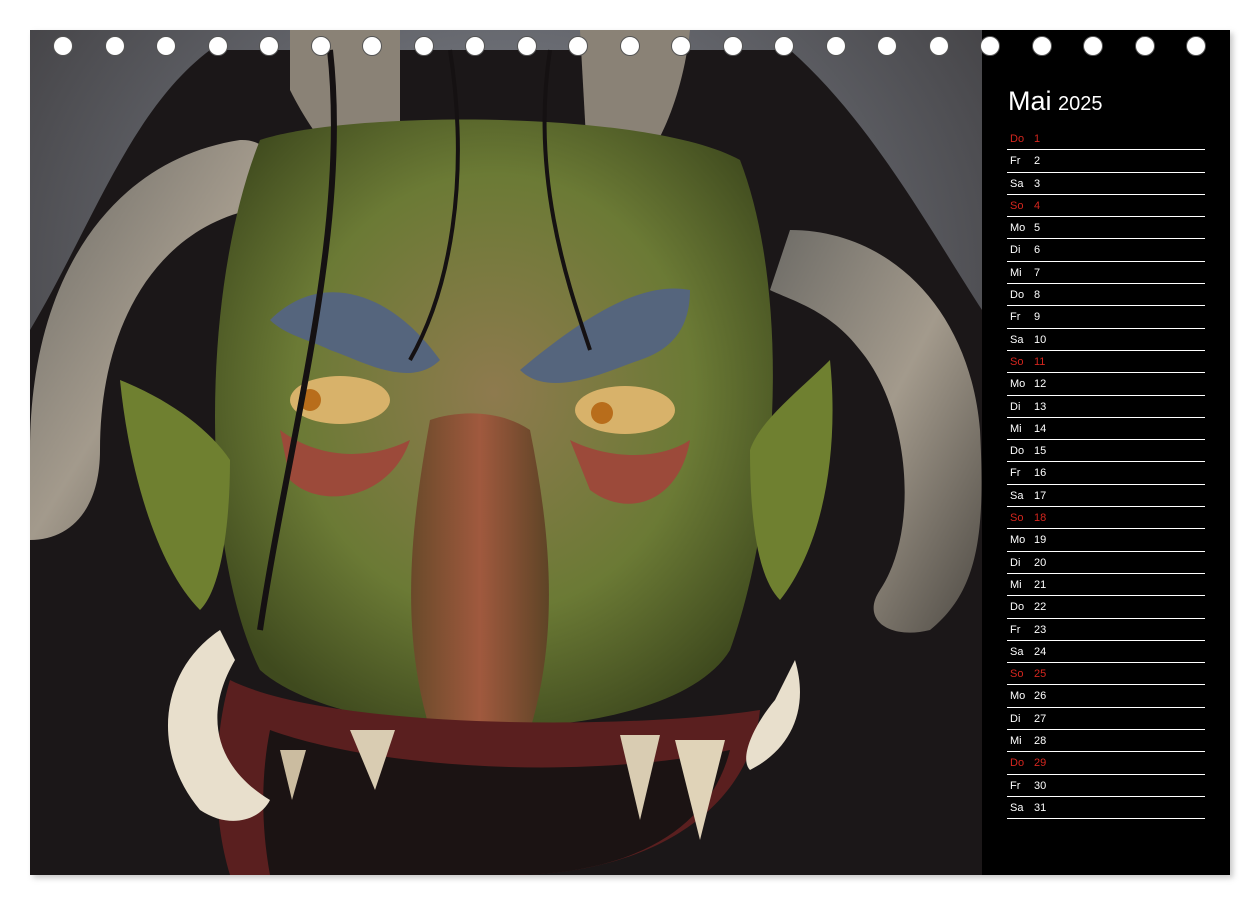  Describe the element at coordinates (1040, 339) in the screenshot. I see `day-number: 10` at that location.